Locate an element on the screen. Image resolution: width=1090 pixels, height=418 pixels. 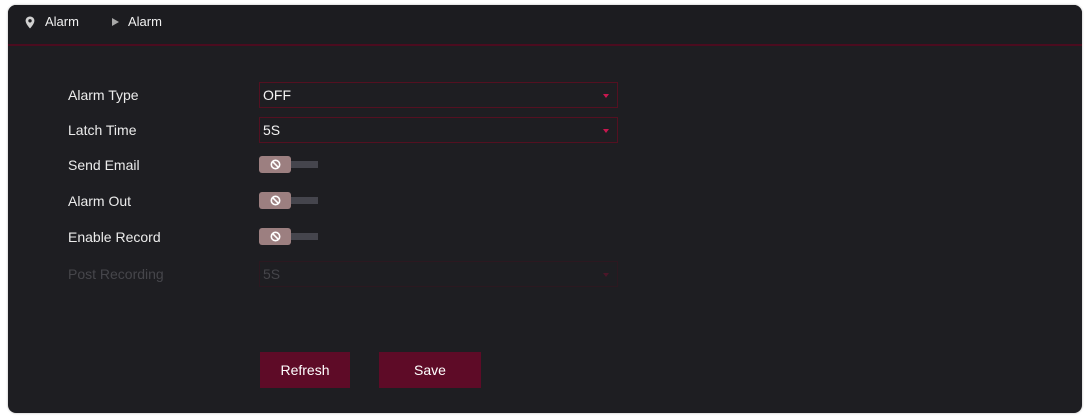
post-recording-row: Post Recording 5S is located at coordinates (545, 274).